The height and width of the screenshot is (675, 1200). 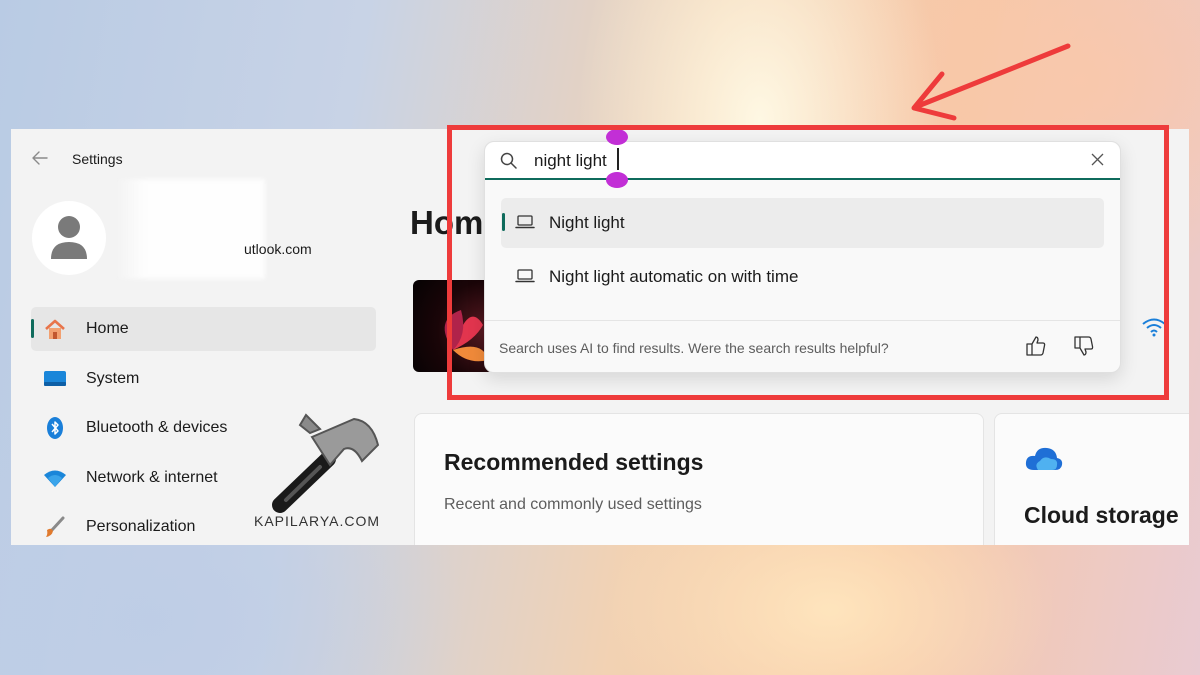 What do you see at coordinates (55, 378) in the screenshot?
I see `system-icon` at bounding box center [55, 378].